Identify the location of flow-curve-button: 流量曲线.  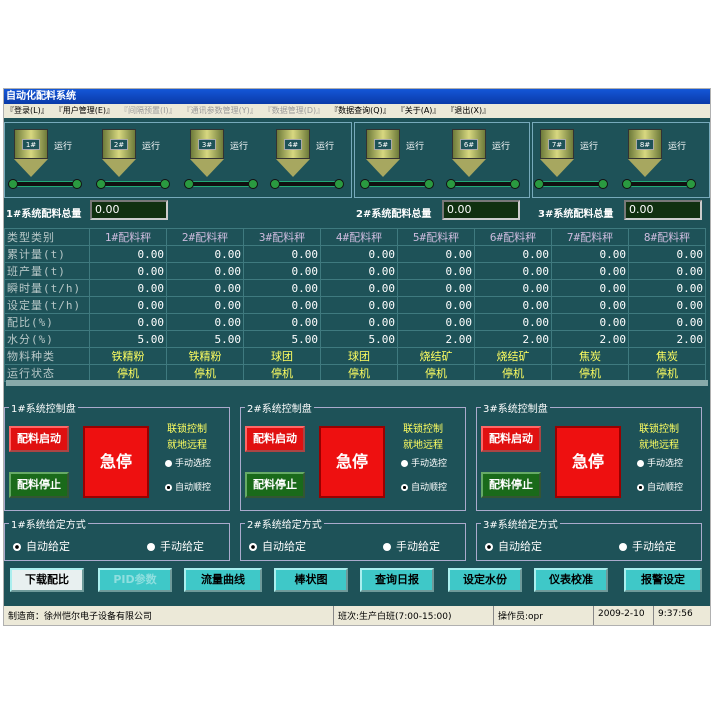
(223, 580).